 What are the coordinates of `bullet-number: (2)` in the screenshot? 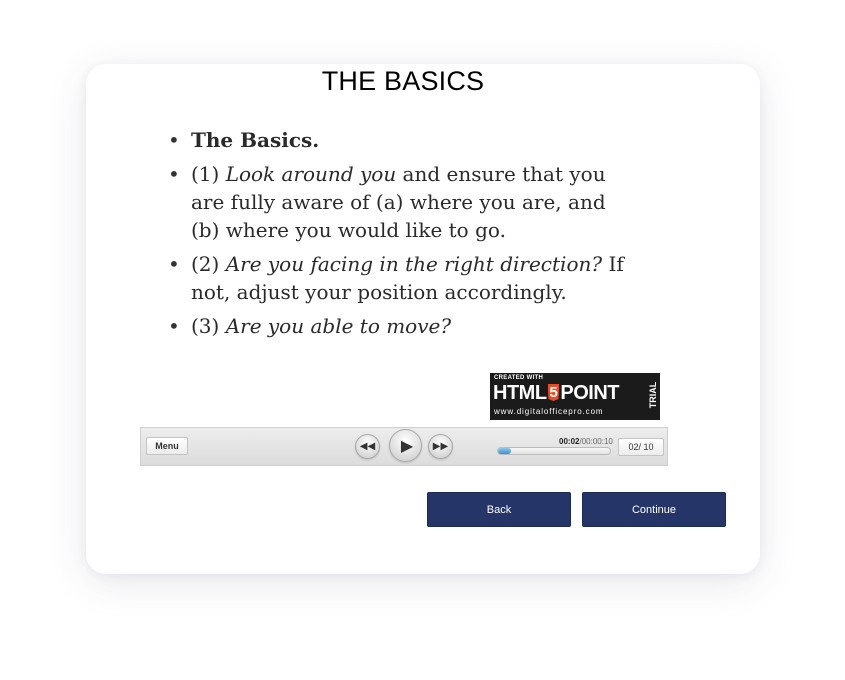 It's located at (208, 264).